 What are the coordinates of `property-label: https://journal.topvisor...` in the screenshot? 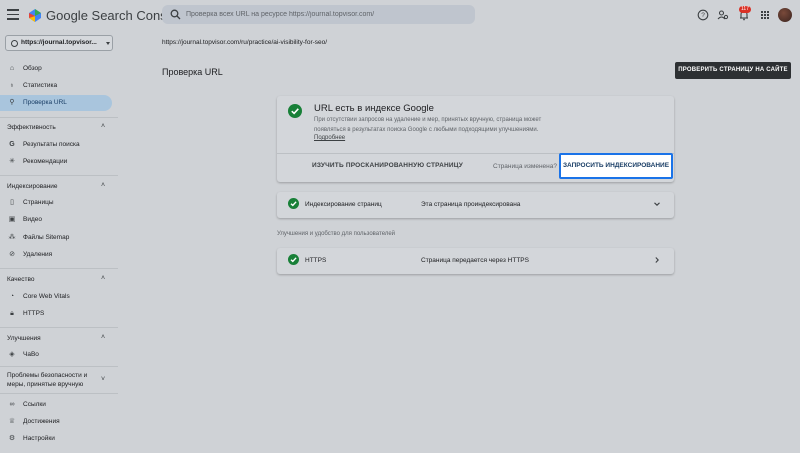 It's located at (59, 42).